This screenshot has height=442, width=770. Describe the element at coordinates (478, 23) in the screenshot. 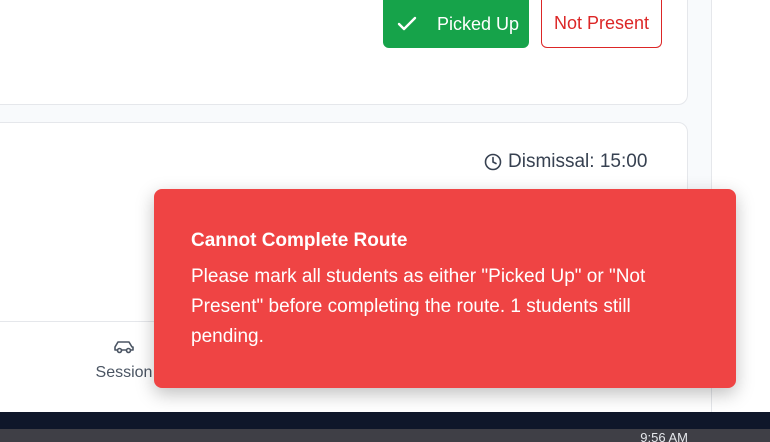

I see `picked-up-label: Picked Up` at that location.